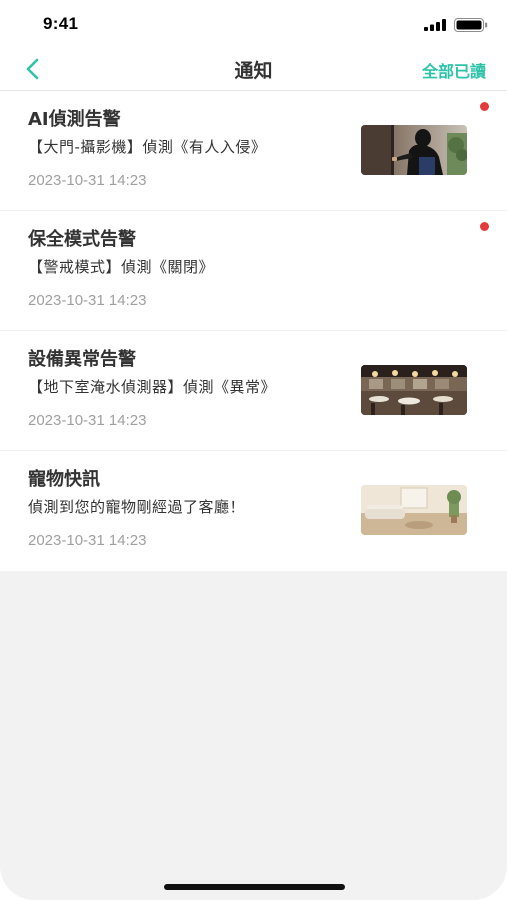 This screenshot has width=507, height=900. I want to click on notification-description: 偵測到您的寵物剛經過了客廳！, so click(137, 507).